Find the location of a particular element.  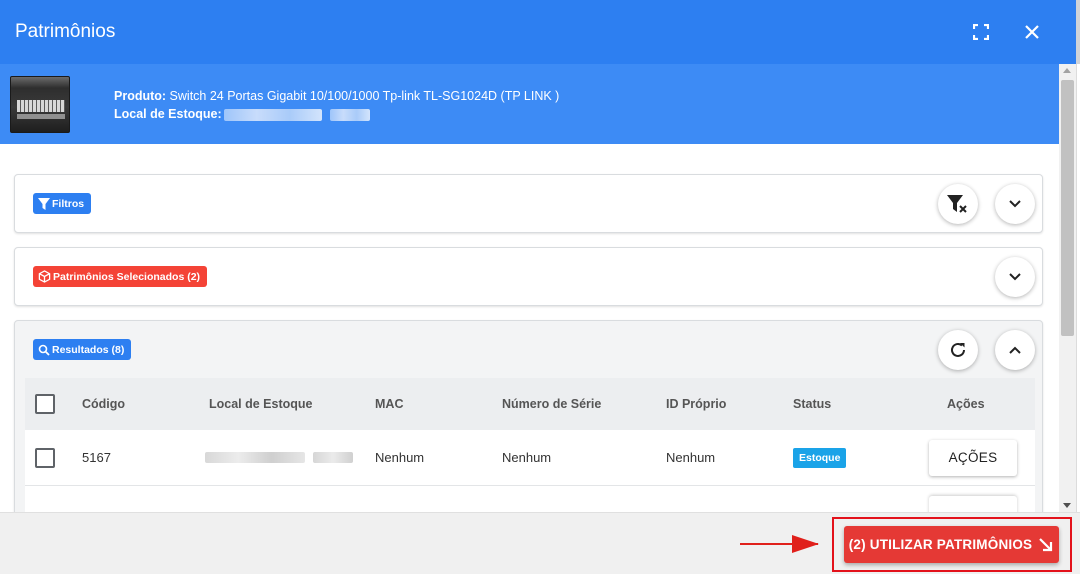

table-row is located at coordinates (530, 499).